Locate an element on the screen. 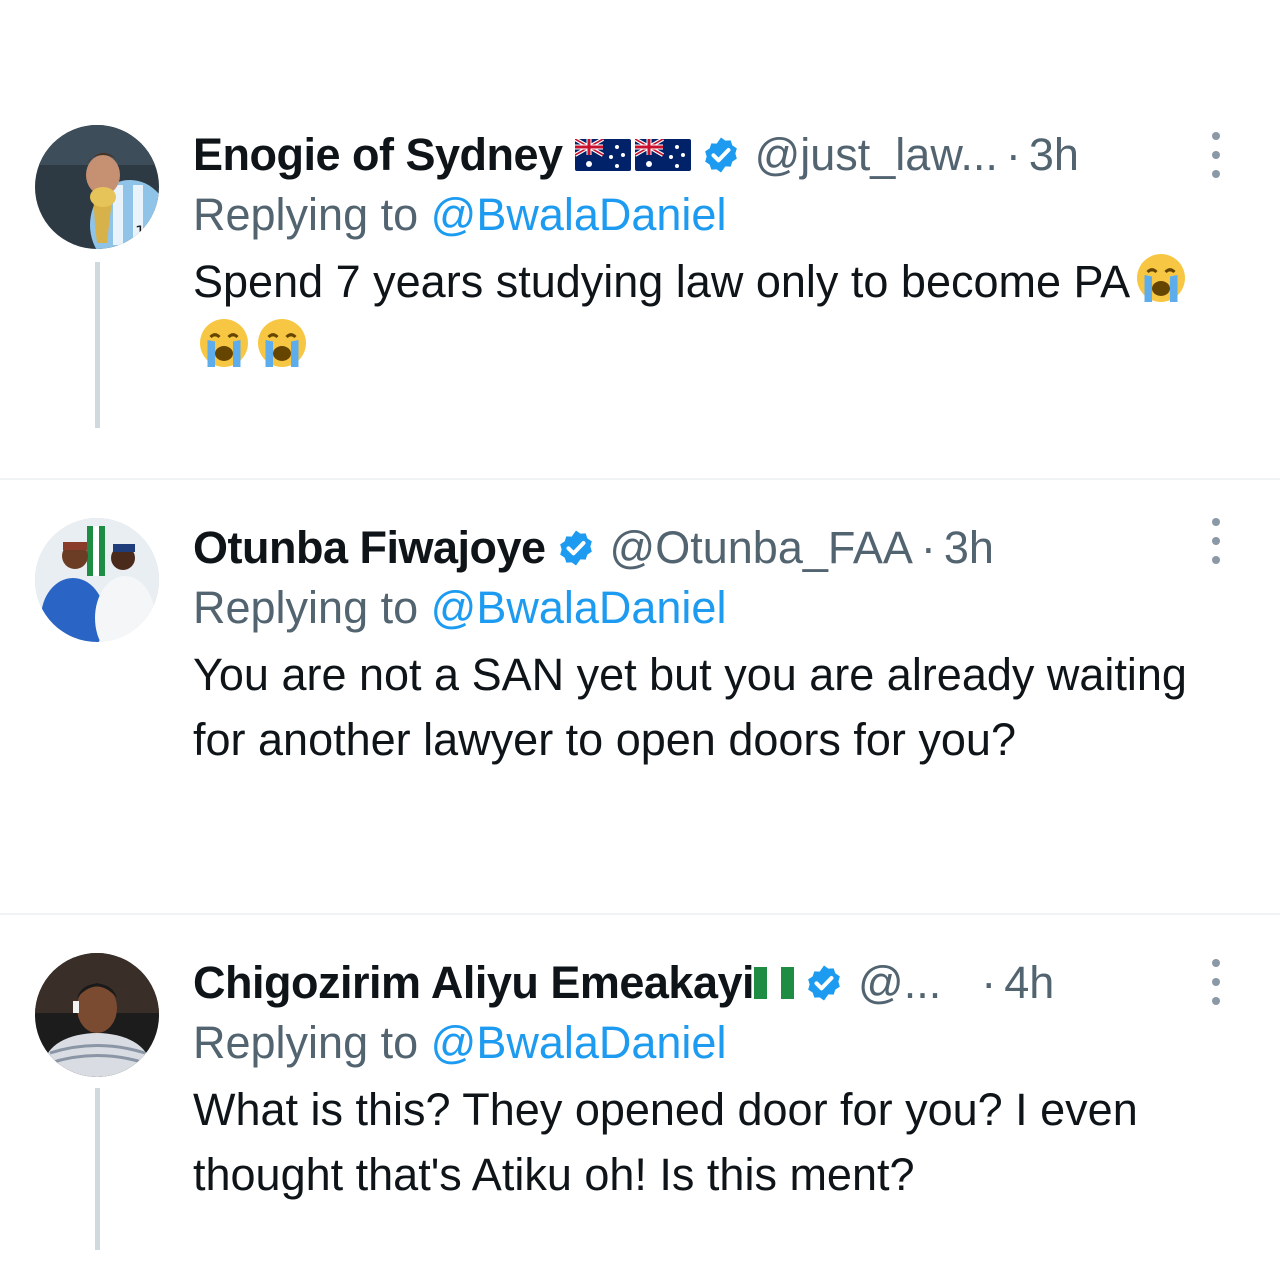 The height and width of the screenshot is (1280, 1280). timestamp: 4h is located at coordinates (1029, 983).